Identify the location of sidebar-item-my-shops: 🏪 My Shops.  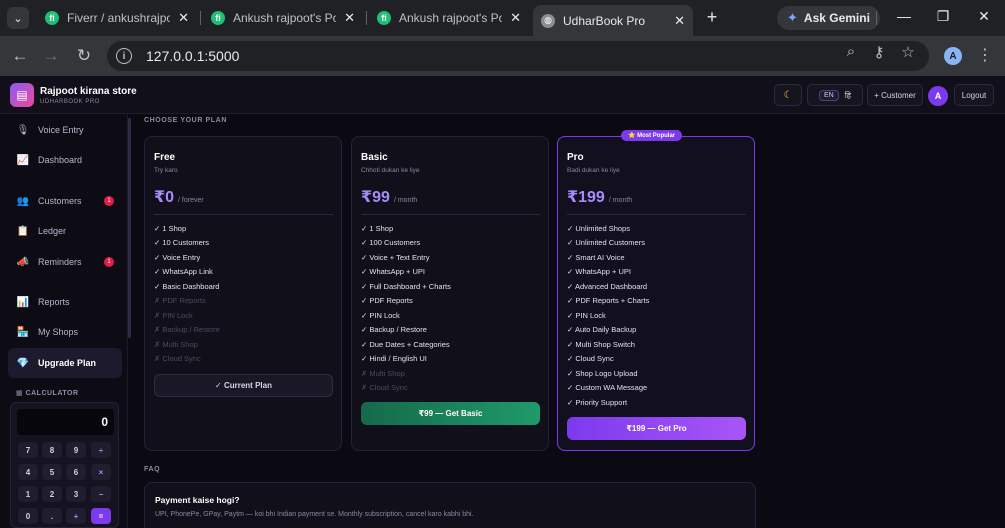
(65, 332).